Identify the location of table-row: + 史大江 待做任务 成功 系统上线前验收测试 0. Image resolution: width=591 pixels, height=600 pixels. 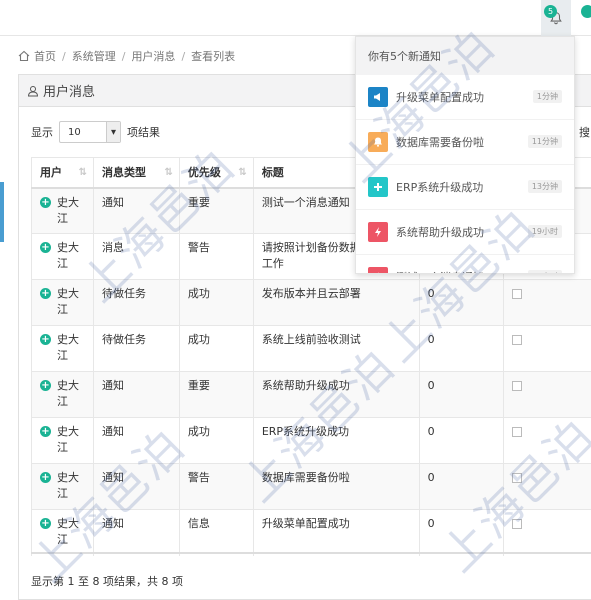
(311, 348).